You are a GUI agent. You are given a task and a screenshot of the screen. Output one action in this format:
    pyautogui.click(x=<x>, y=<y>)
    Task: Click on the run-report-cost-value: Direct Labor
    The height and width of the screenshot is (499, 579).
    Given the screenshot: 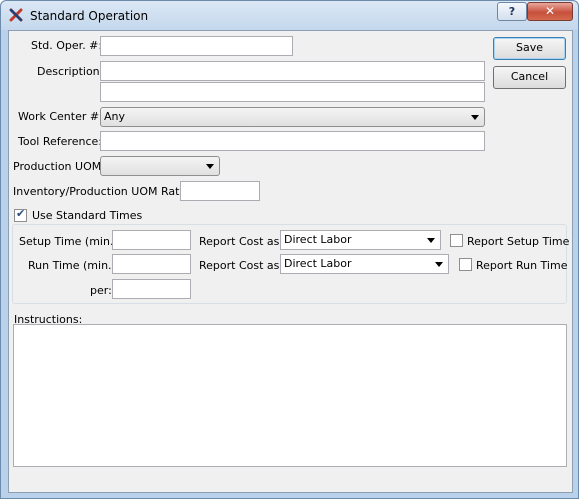 What is the action you would take?
    pyautogui.click(x=318, y=263)
    